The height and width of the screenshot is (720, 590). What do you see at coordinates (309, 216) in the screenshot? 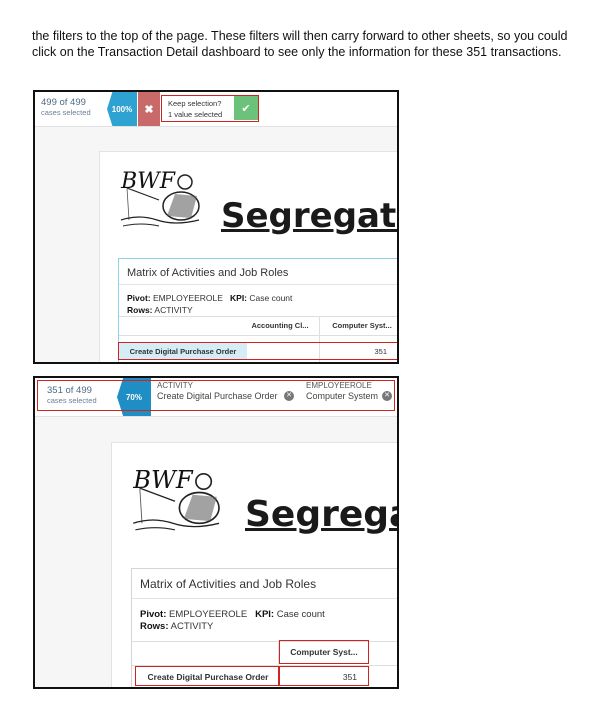
I see `dashboard-title: Segregatio` at bounding box center [309, 216].